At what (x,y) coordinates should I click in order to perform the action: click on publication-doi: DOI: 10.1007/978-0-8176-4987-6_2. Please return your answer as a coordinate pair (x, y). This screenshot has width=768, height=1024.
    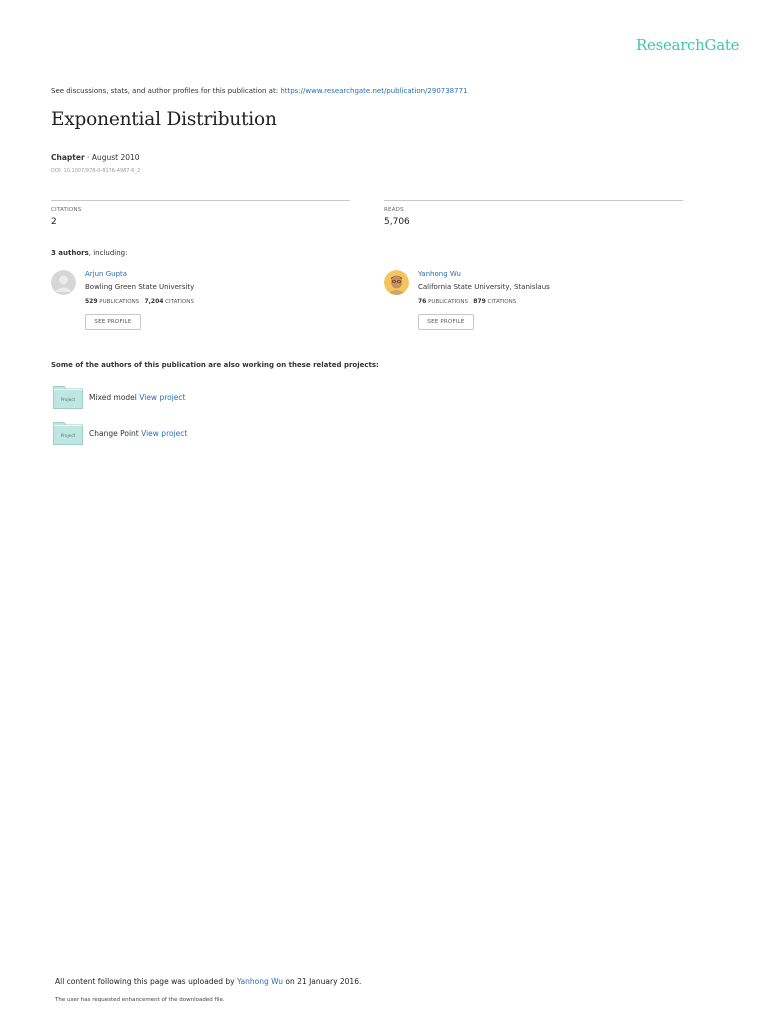
    Looking at the image, I should click on (96, 171).